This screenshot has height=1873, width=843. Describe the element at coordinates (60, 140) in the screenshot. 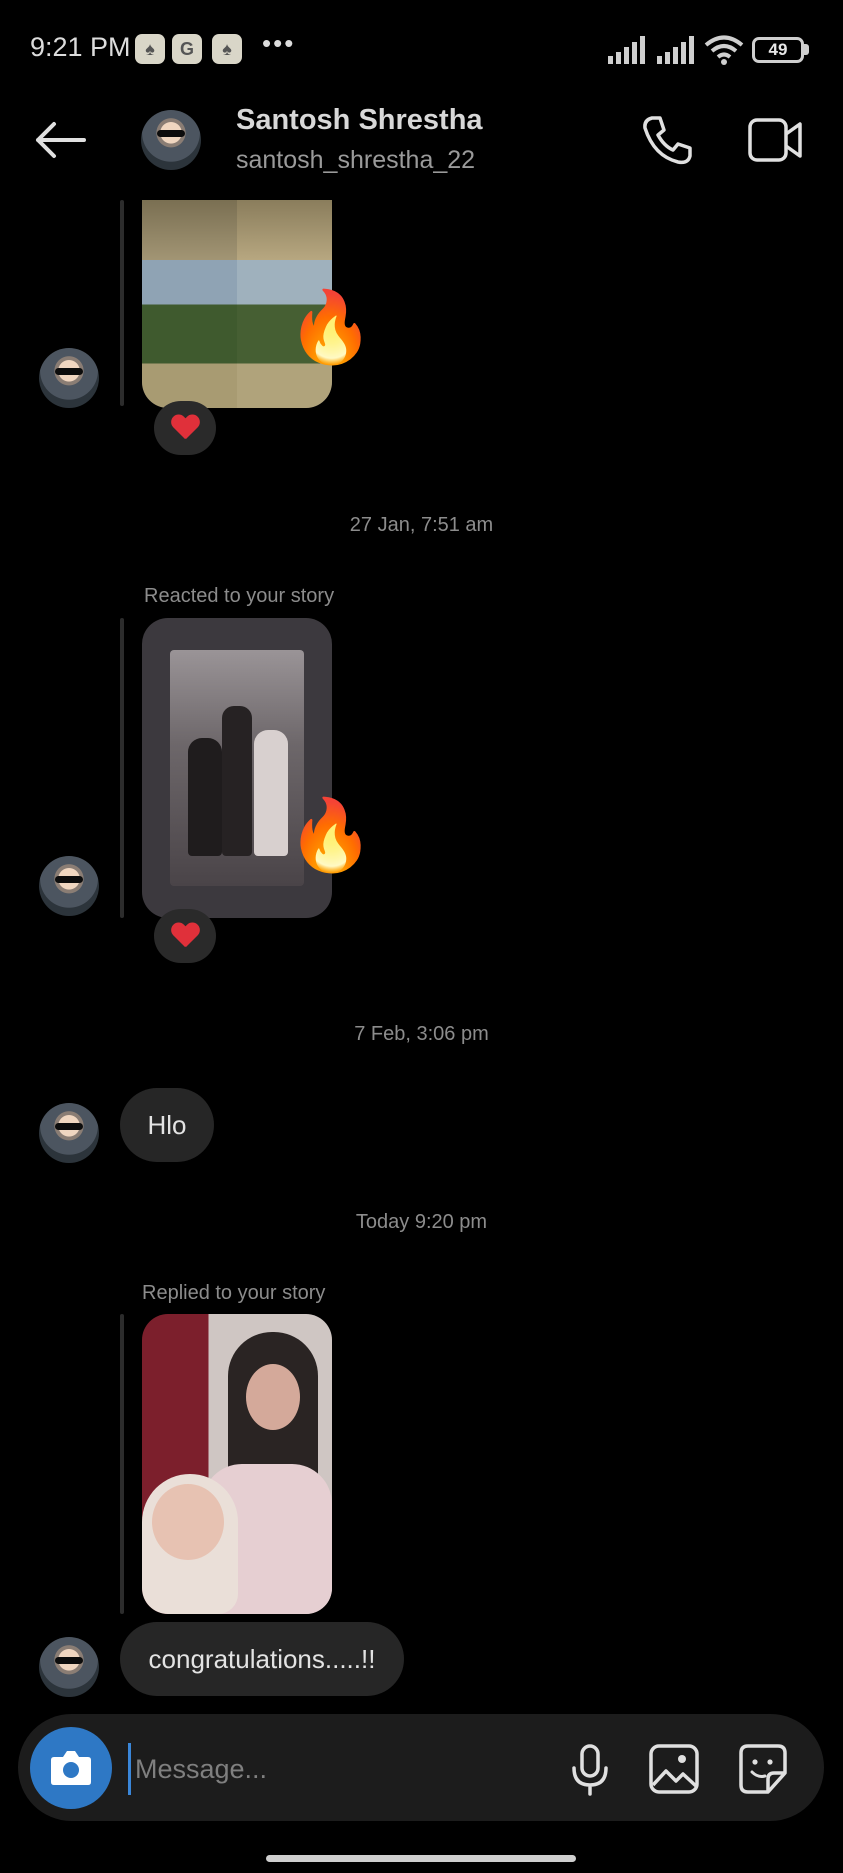

I see `back-arrow-icon` at that location.